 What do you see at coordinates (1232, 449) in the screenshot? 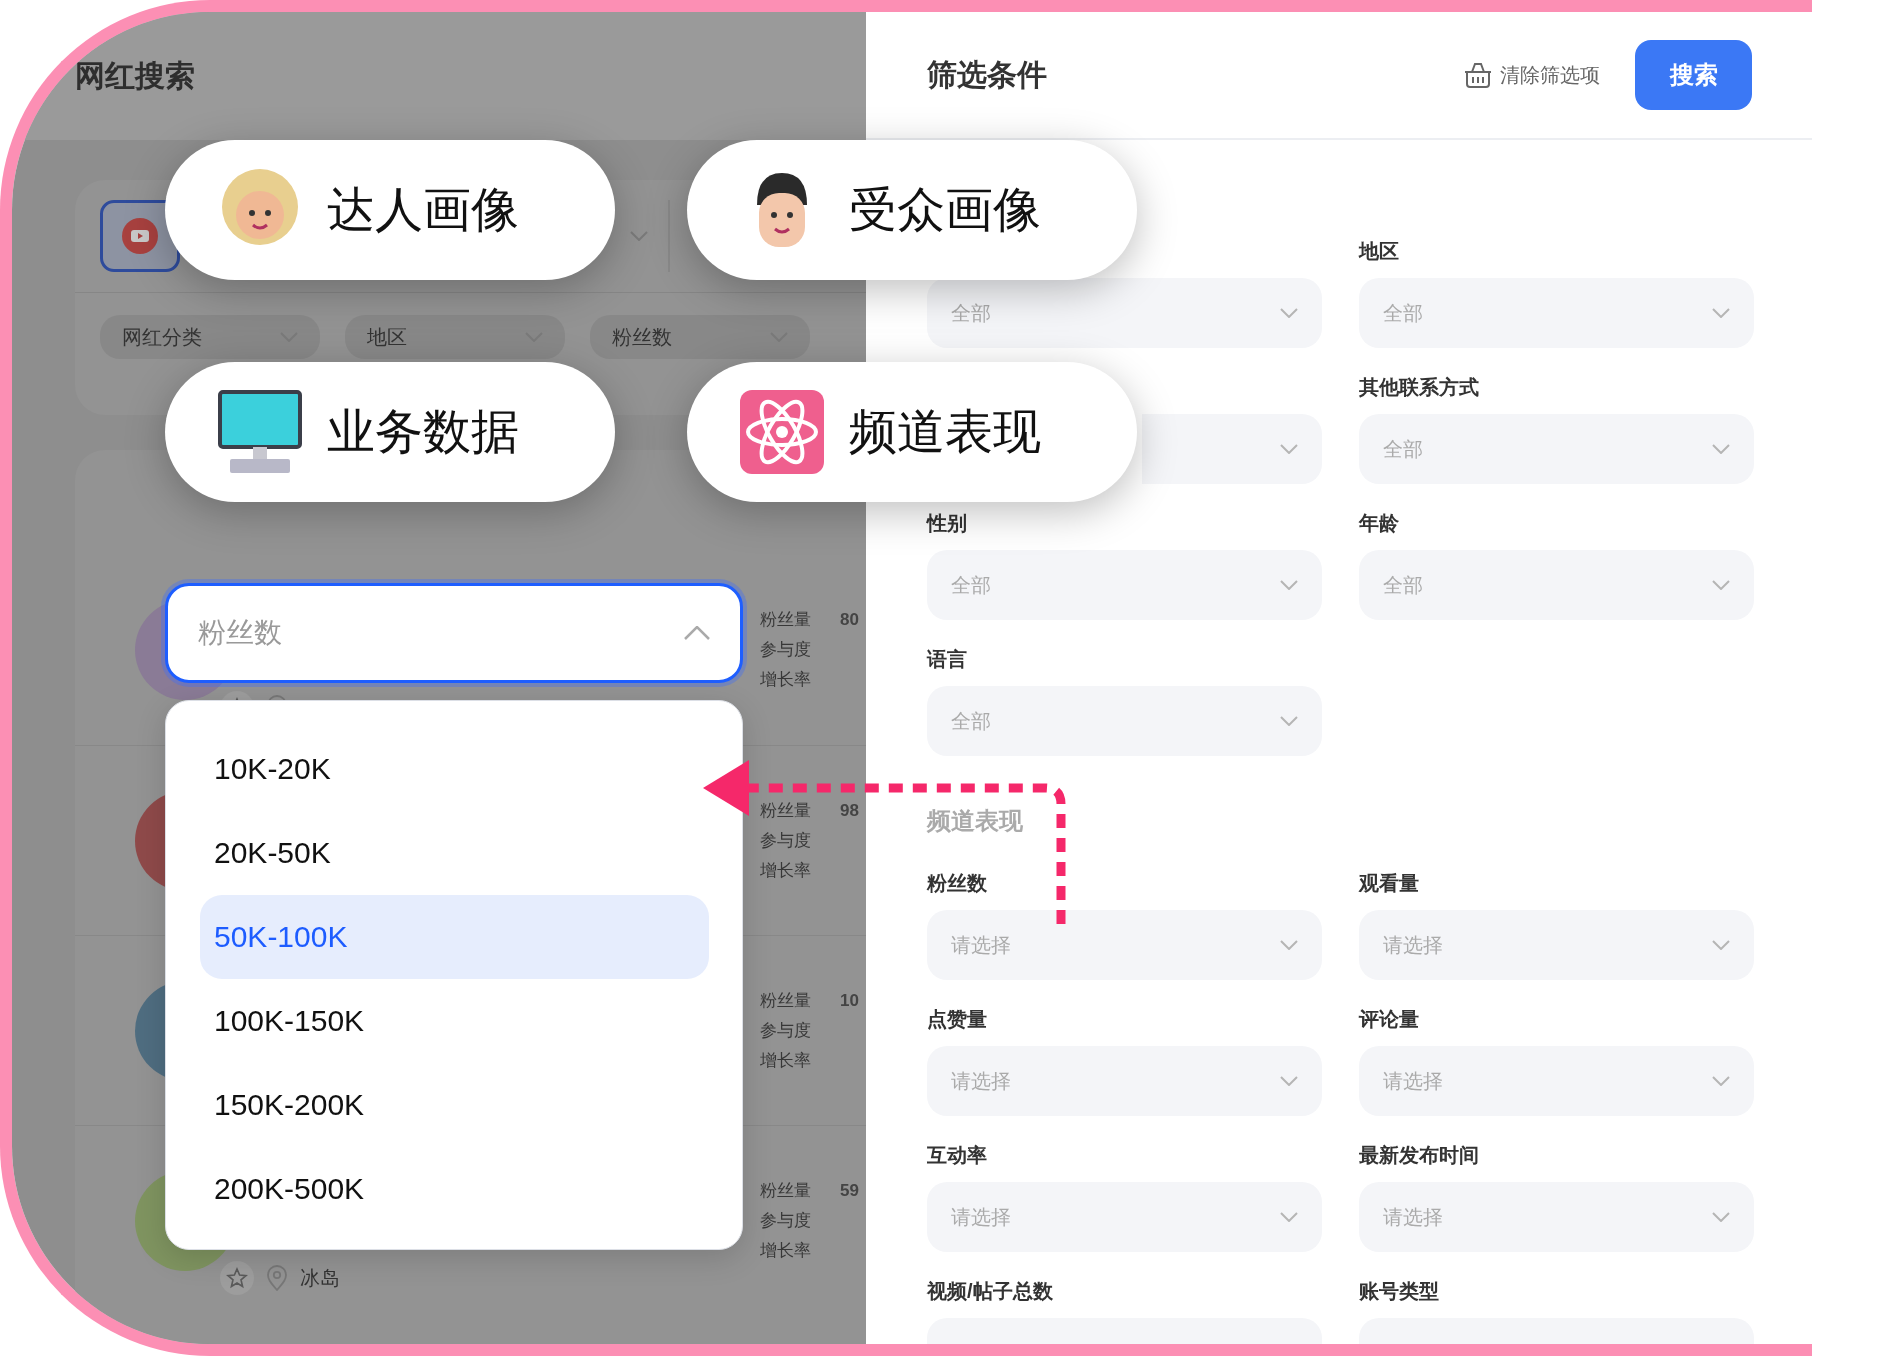
I see `select-field` at bounding box center [1232, 449].